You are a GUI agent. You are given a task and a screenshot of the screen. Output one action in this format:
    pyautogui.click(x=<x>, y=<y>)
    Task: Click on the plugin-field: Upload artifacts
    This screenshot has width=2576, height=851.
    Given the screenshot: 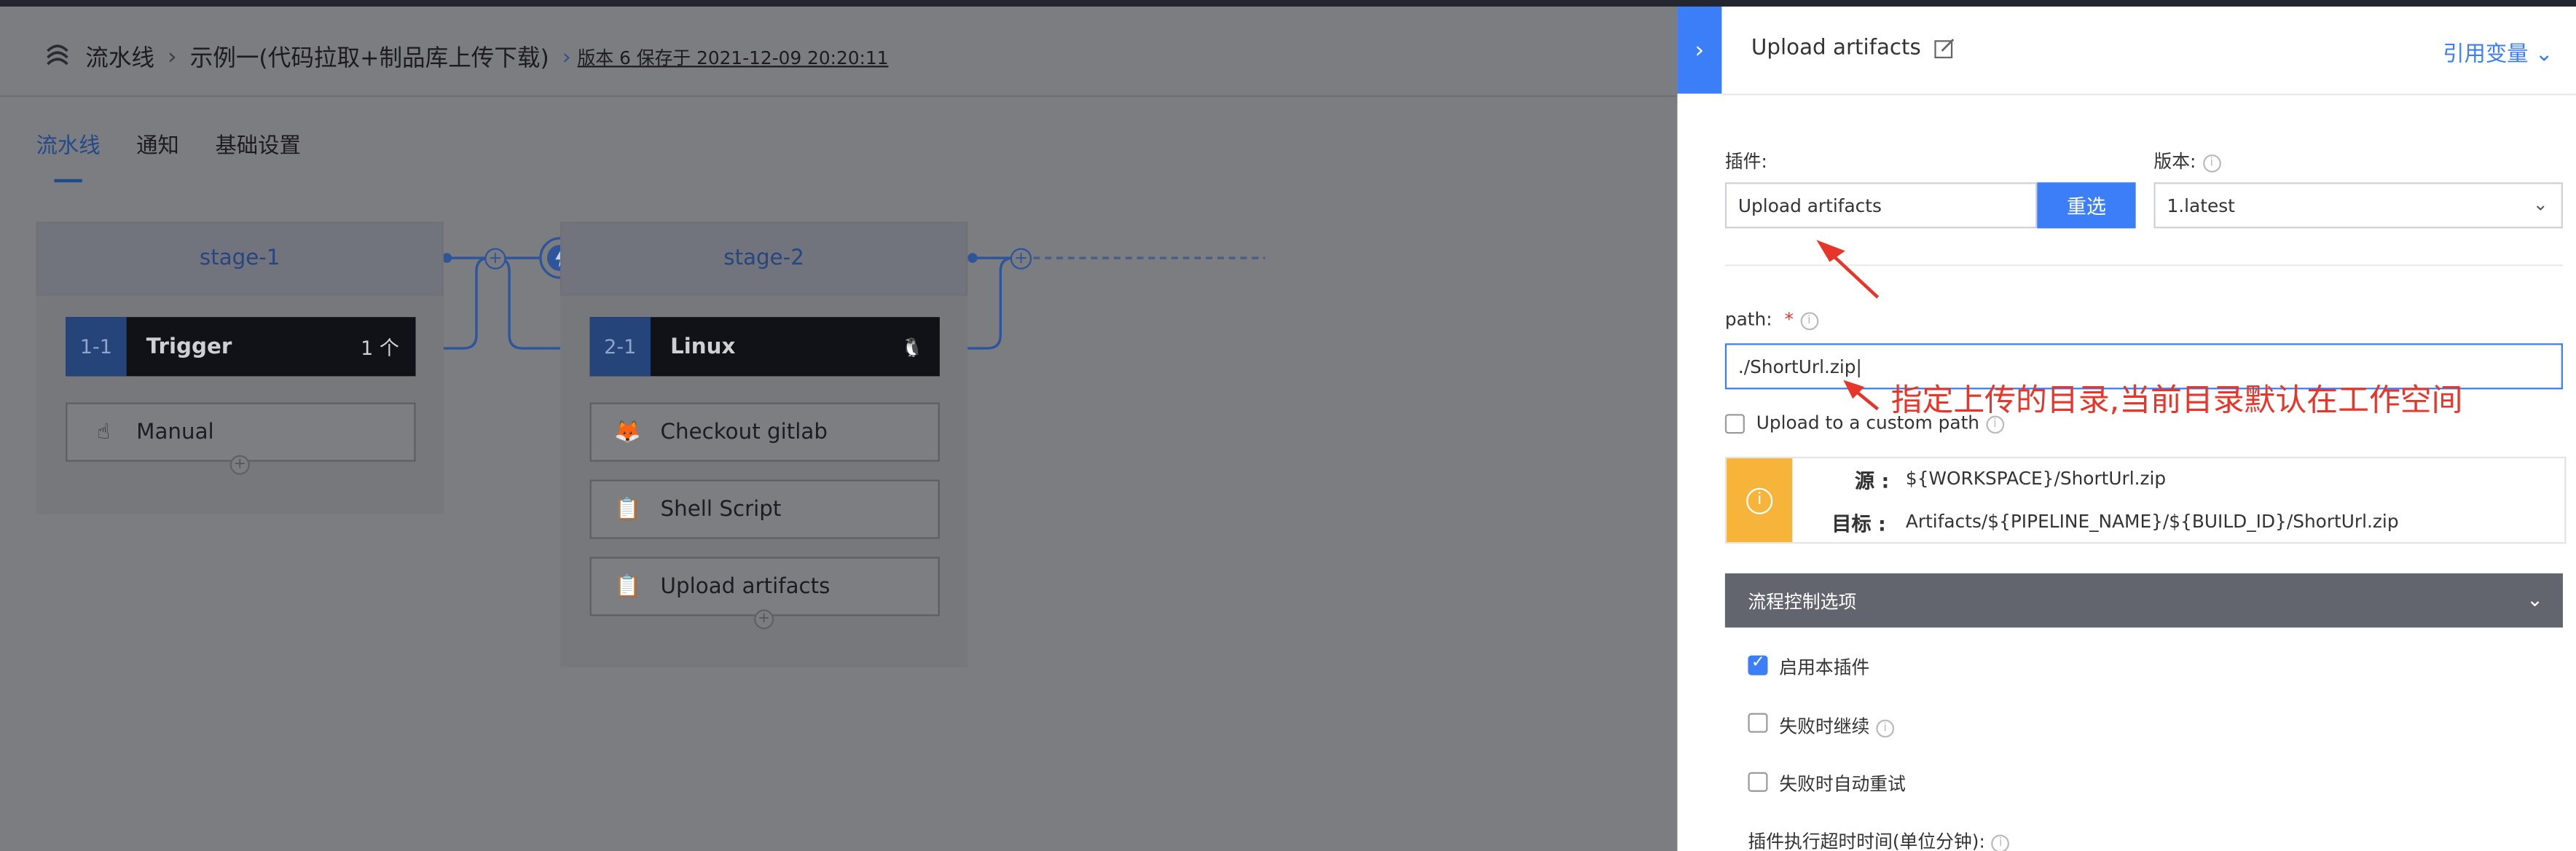 What is the action you would take?
    pyautogui.click(x=1881, y=205)
    